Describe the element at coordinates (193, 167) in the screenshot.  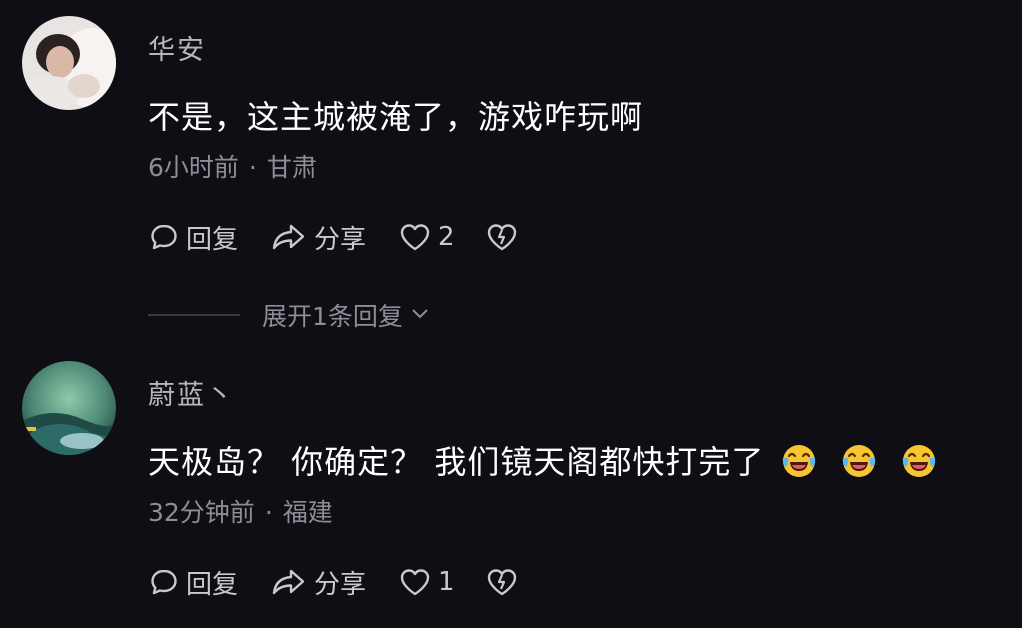
I see `timestamp: 6小时前` at that location.